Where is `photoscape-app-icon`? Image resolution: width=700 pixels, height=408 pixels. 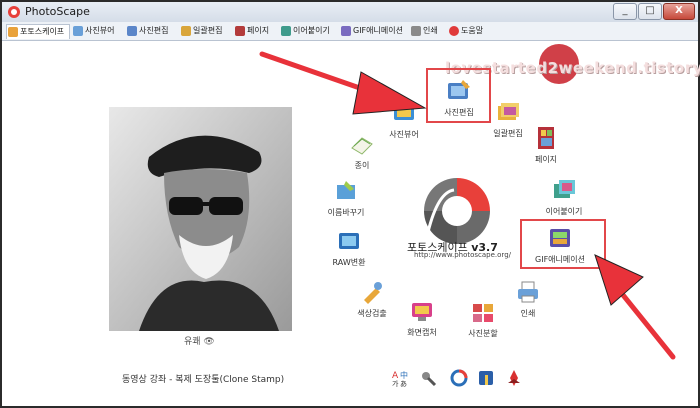 photoscape-app-icon is located at coordinates (14, 12).